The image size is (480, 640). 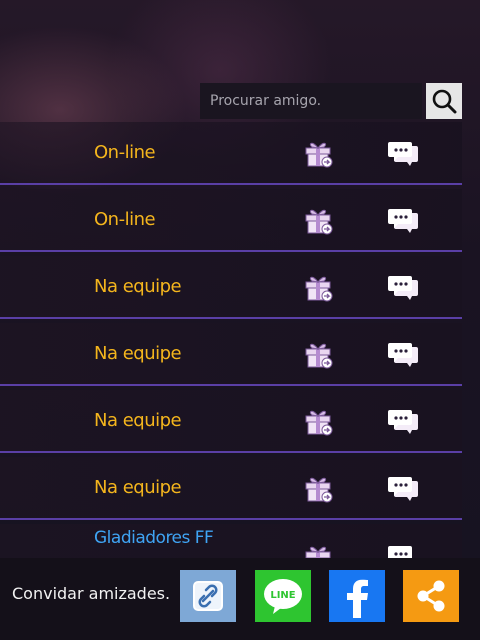 I want to click on search-button, so click(x=444, y=101).